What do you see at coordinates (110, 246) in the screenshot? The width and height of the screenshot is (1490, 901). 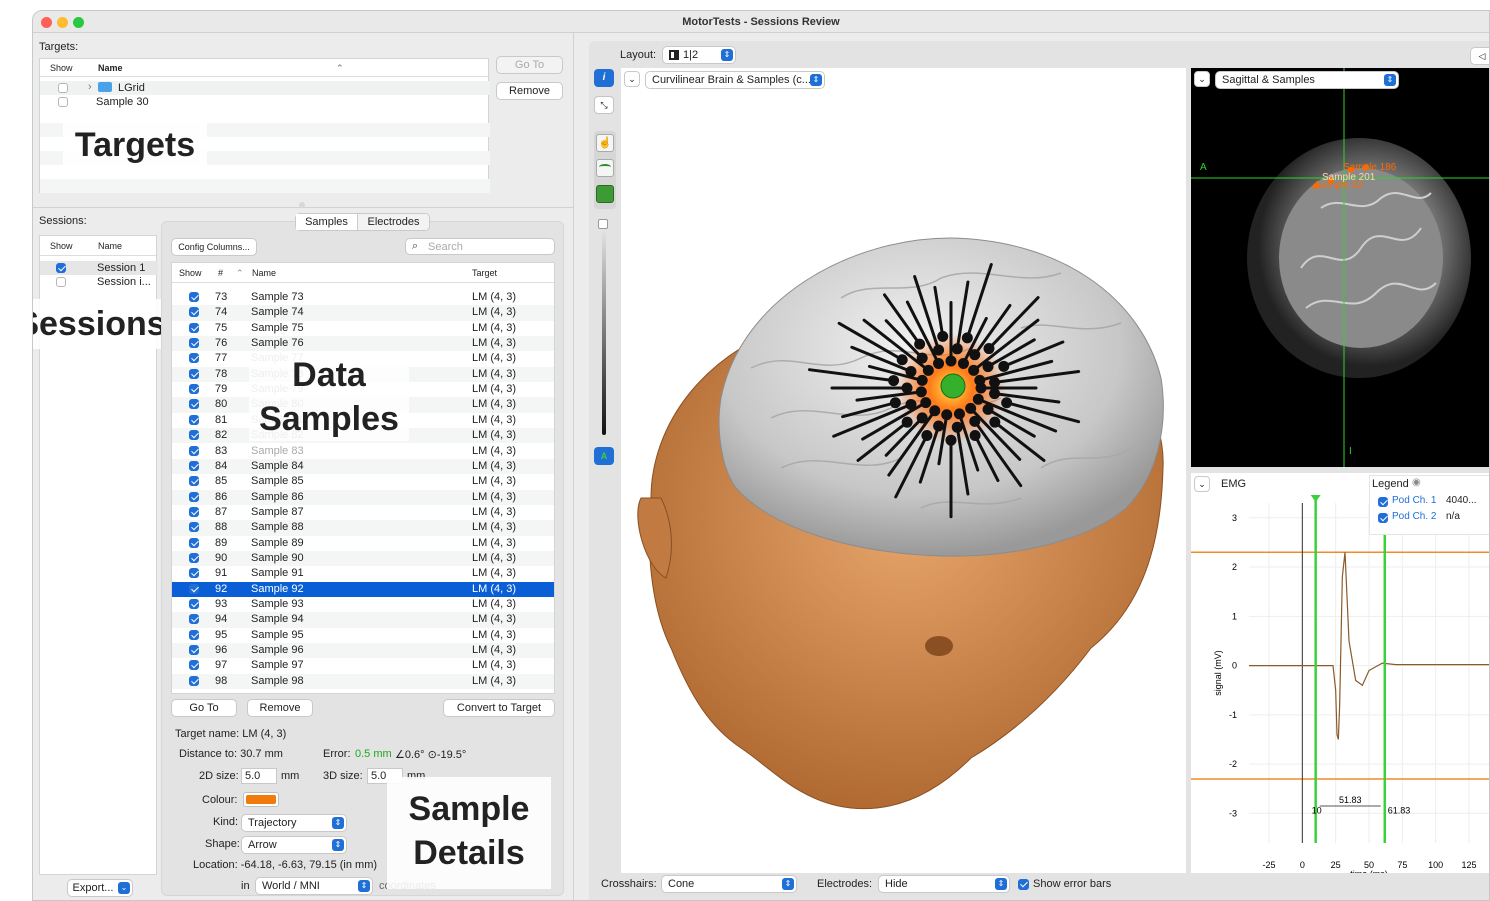 I see `sessions-col-name: Name` at bounding box center [110, 246].